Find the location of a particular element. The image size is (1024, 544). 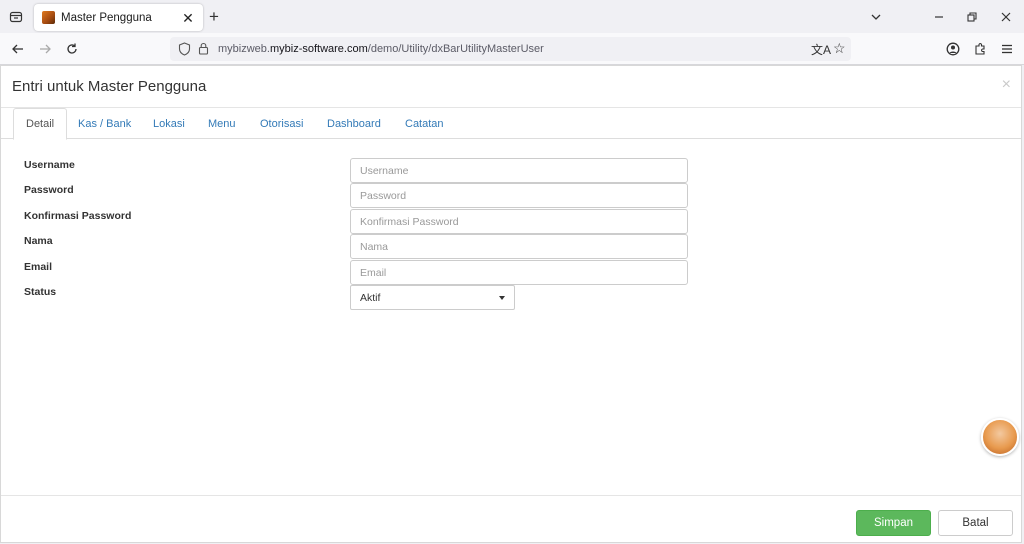

nama-input is located at coordinates (519, 246).